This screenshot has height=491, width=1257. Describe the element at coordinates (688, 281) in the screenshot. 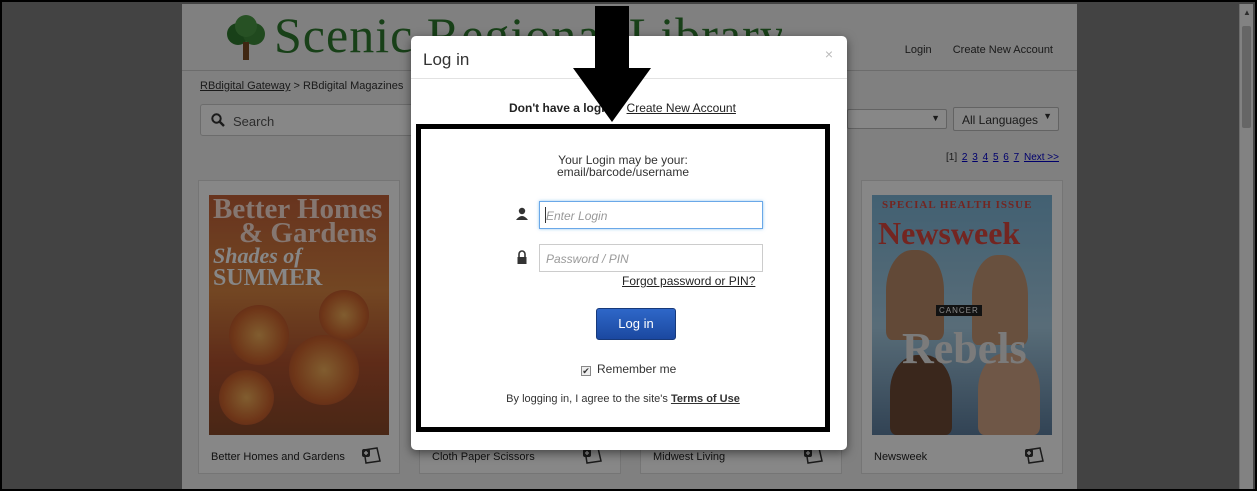

I see `forgot-password-link: Forgot password or PIN?` at that location.